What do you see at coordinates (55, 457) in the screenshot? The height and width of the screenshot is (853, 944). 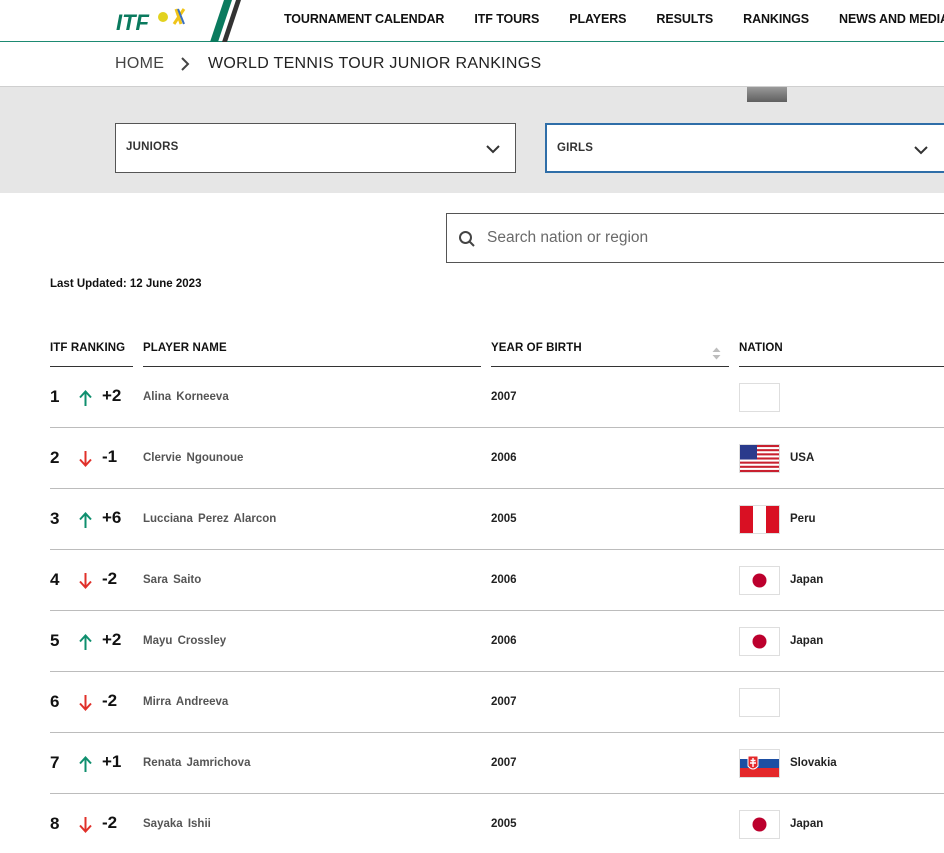 I see `rank-number: 2` at bounding box center [55, 457].